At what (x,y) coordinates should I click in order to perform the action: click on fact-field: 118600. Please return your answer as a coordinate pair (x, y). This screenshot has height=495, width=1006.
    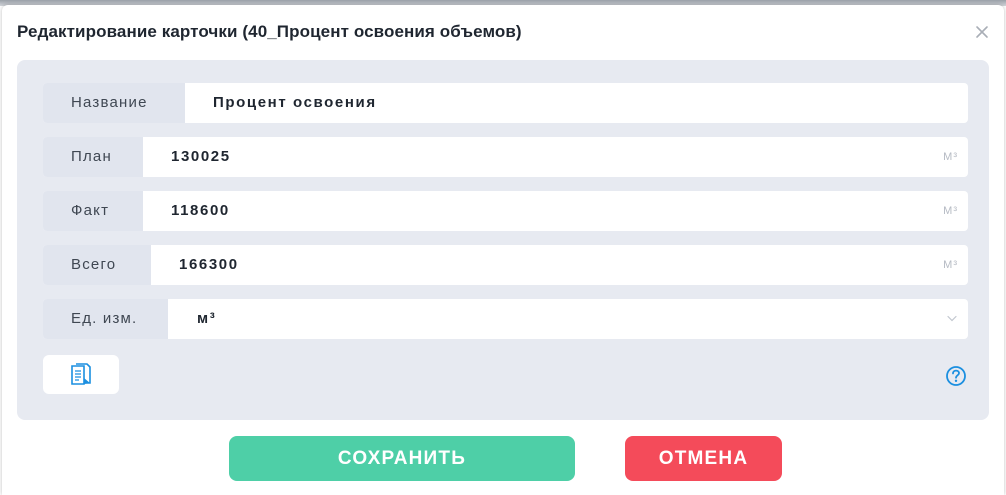
    Looking at the image, I should click on (200, 211).